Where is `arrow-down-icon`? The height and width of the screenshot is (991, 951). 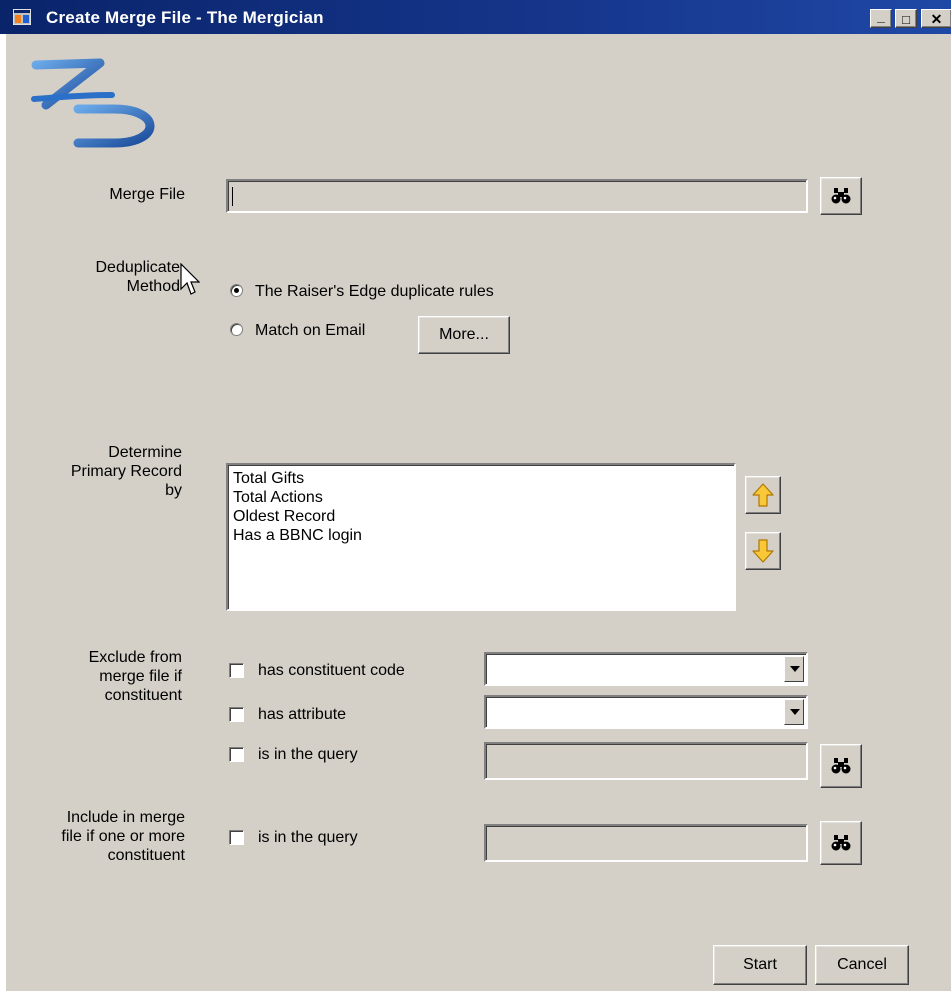 arrow-down-icon is located at coordinates (763, 551).